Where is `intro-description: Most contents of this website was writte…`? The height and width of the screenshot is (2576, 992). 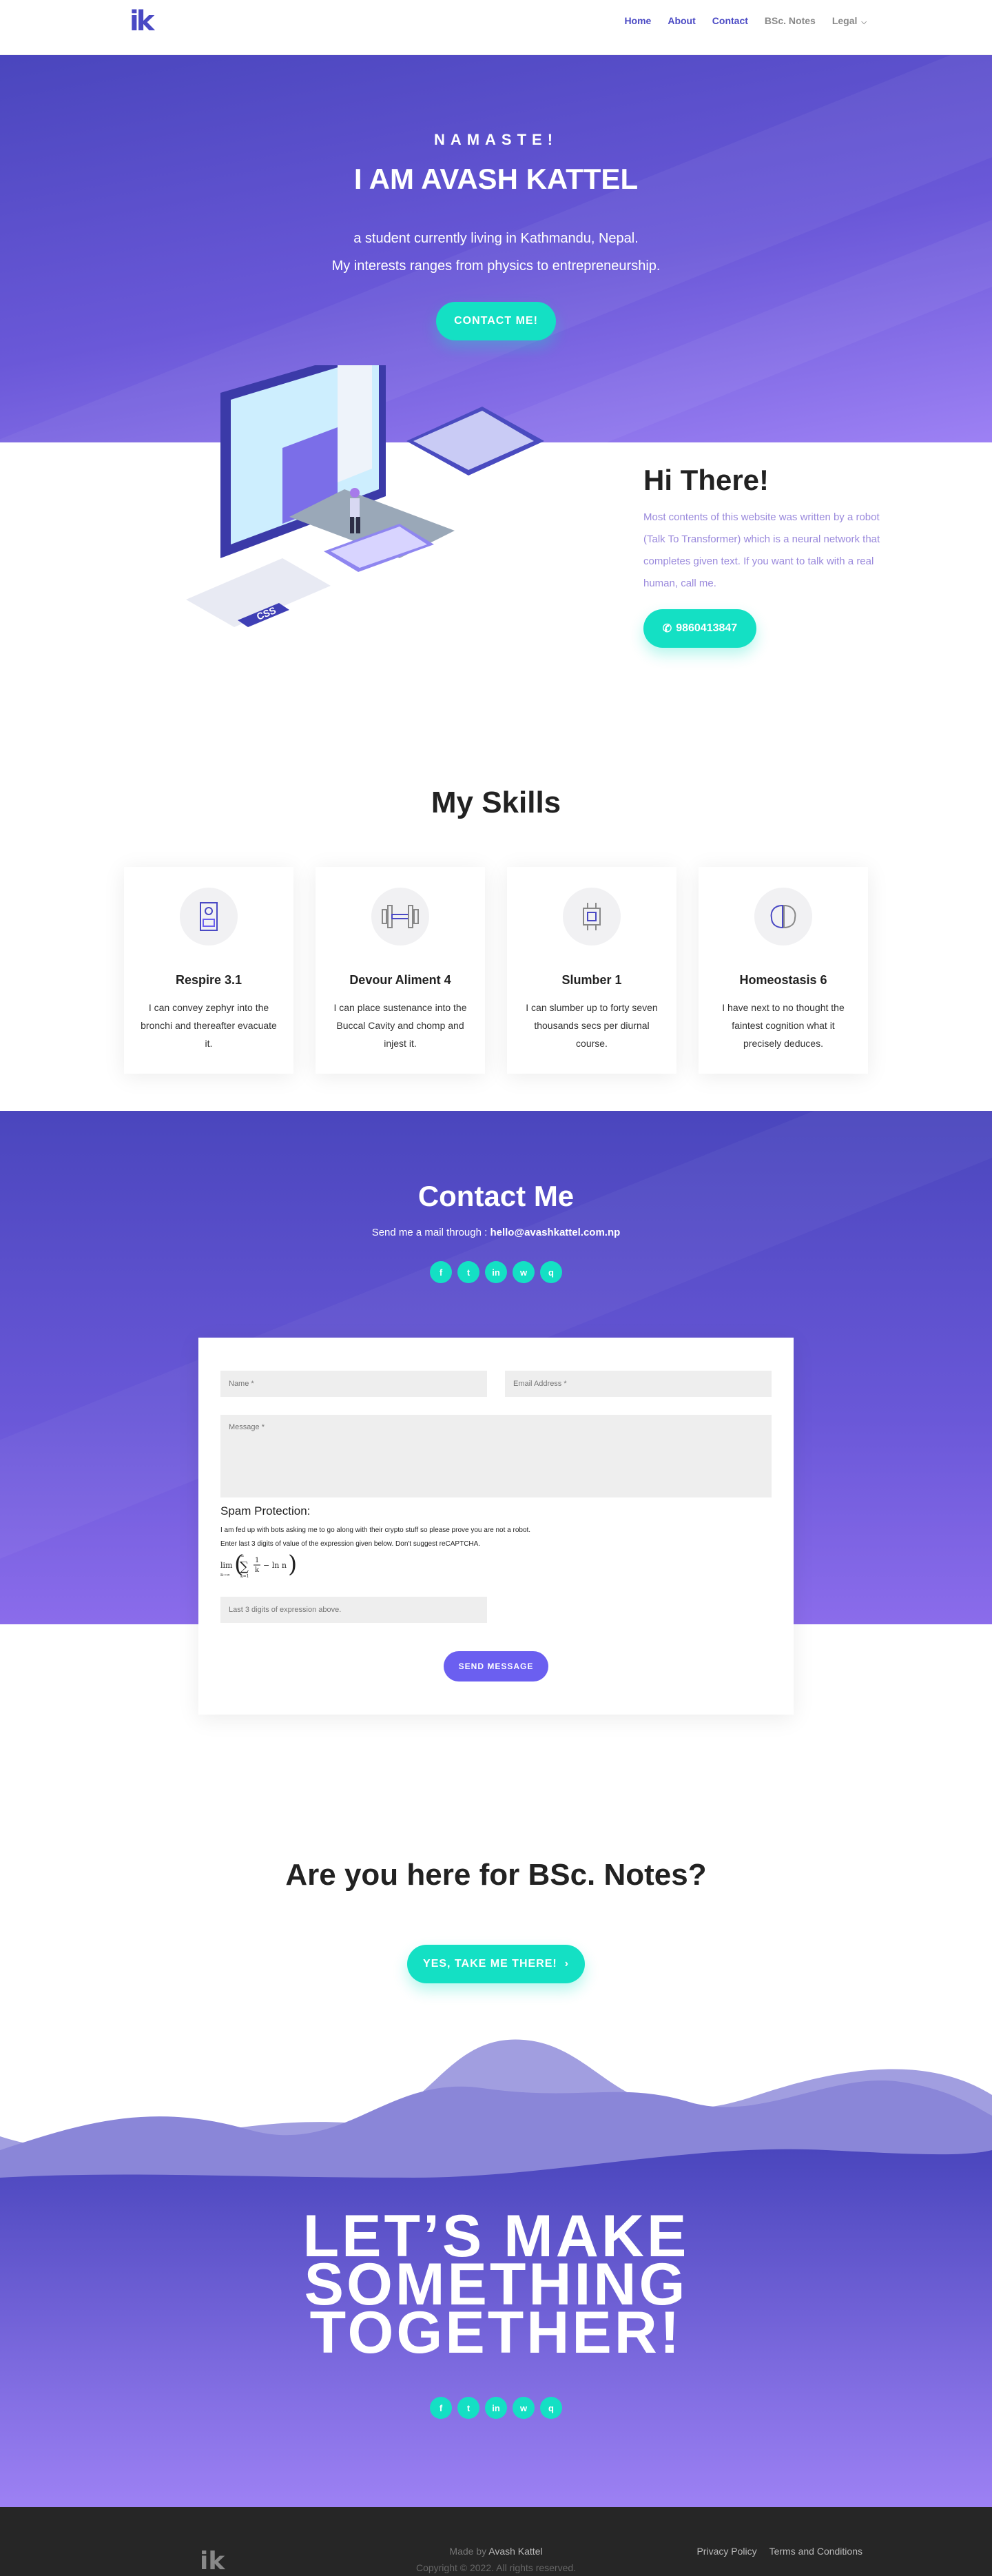
intro-description: Most contents of this website was writte… is located at coordinates (761, 550).